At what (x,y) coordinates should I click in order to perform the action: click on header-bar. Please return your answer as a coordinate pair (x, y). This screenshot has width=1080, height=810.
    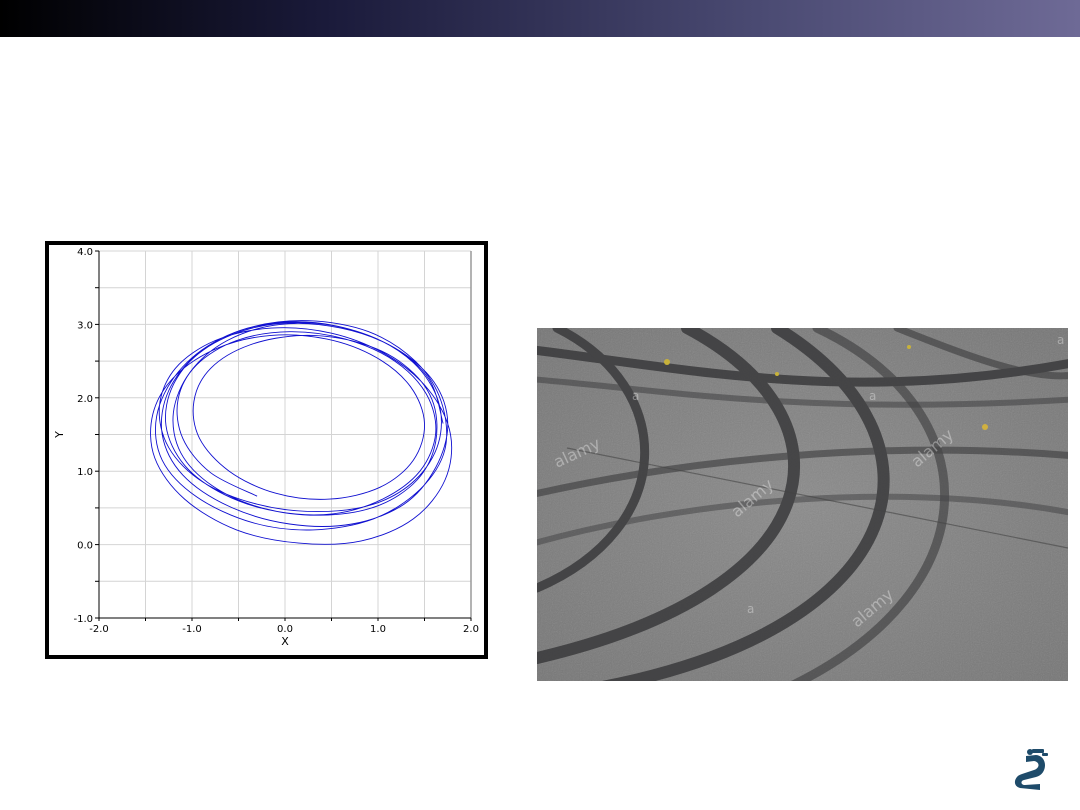
    Looking at the image, I should click on (540, 18).